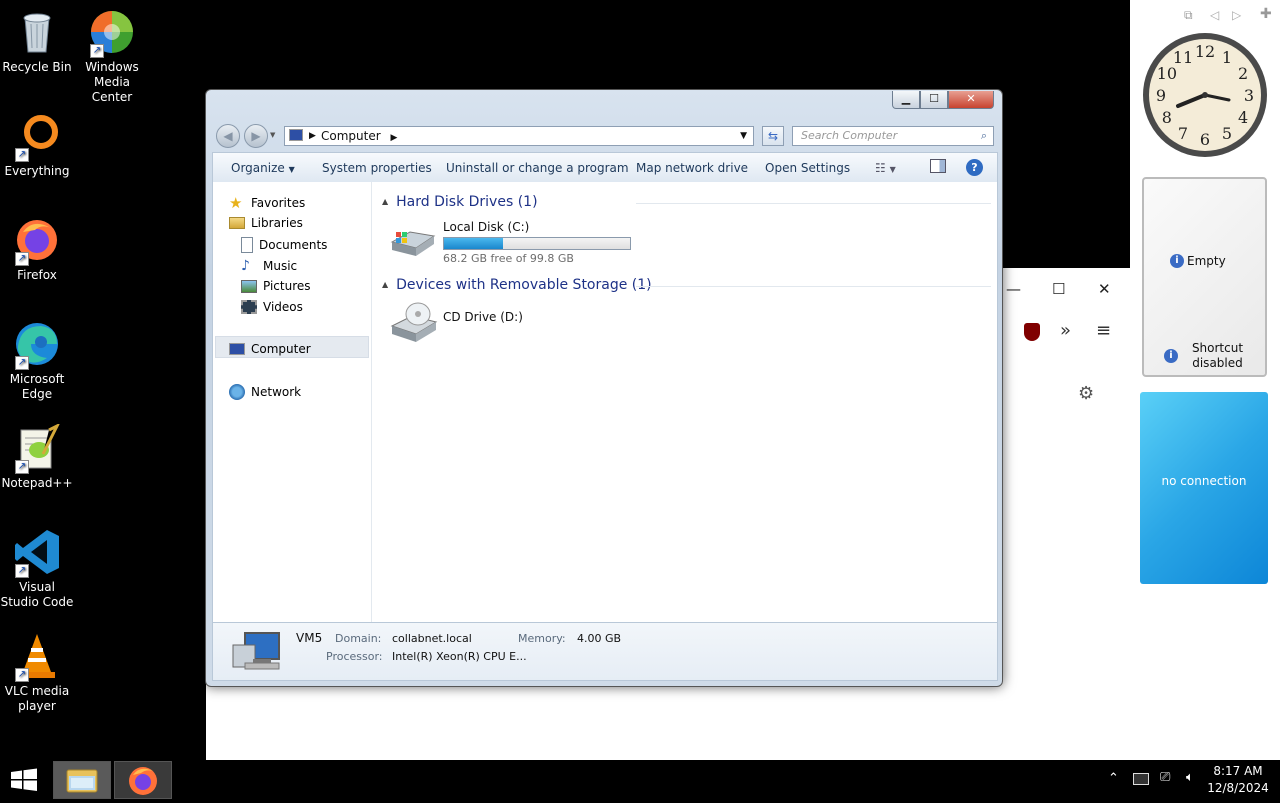  What do you see at coordinates (265, 392) in the screenshot?
I see `nav-item-network: Network` at bounding box center [265, 392].